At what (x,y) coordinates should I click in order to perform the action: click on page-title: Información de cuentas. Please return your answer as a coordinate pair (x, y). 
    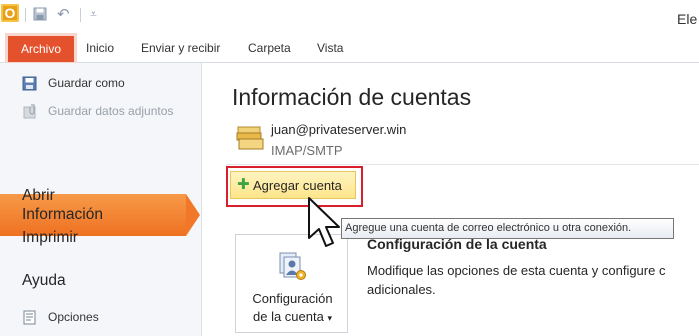
    Looking at the image, I should click on (352, 97).